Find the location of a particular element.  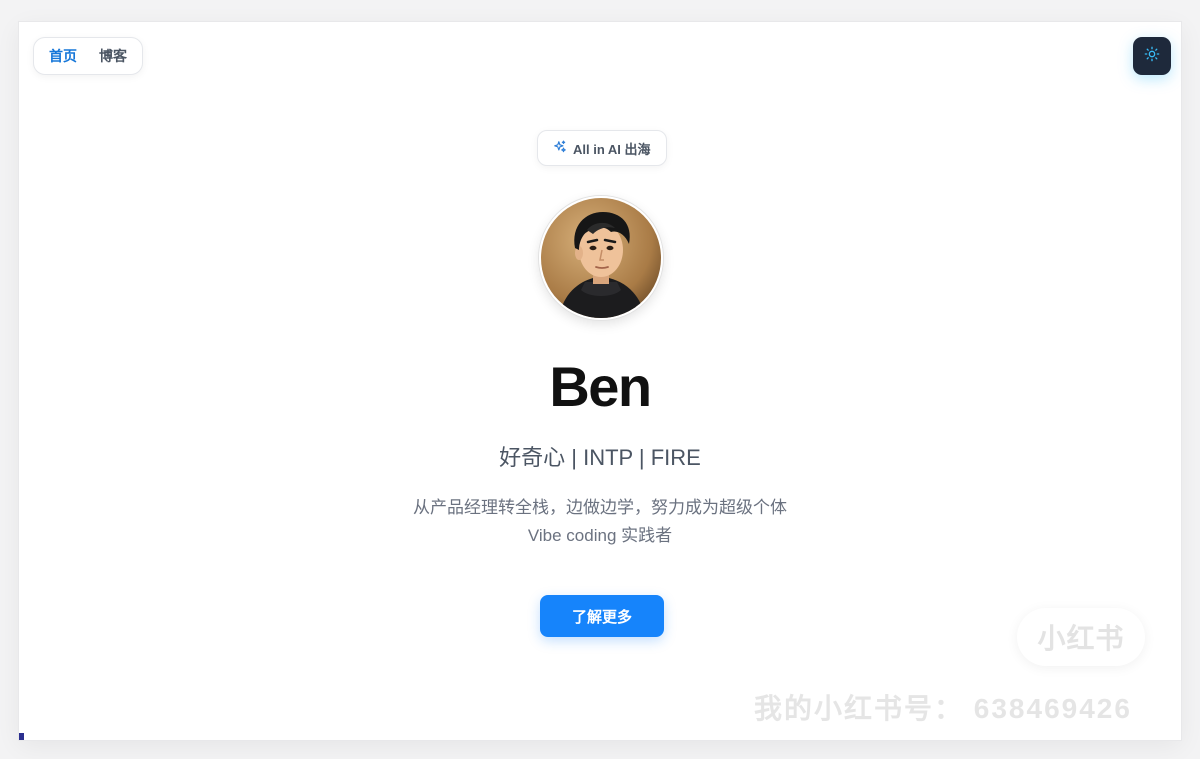

description-line-2: Vibe coding 实践者 is located at coordinates (600, 535).